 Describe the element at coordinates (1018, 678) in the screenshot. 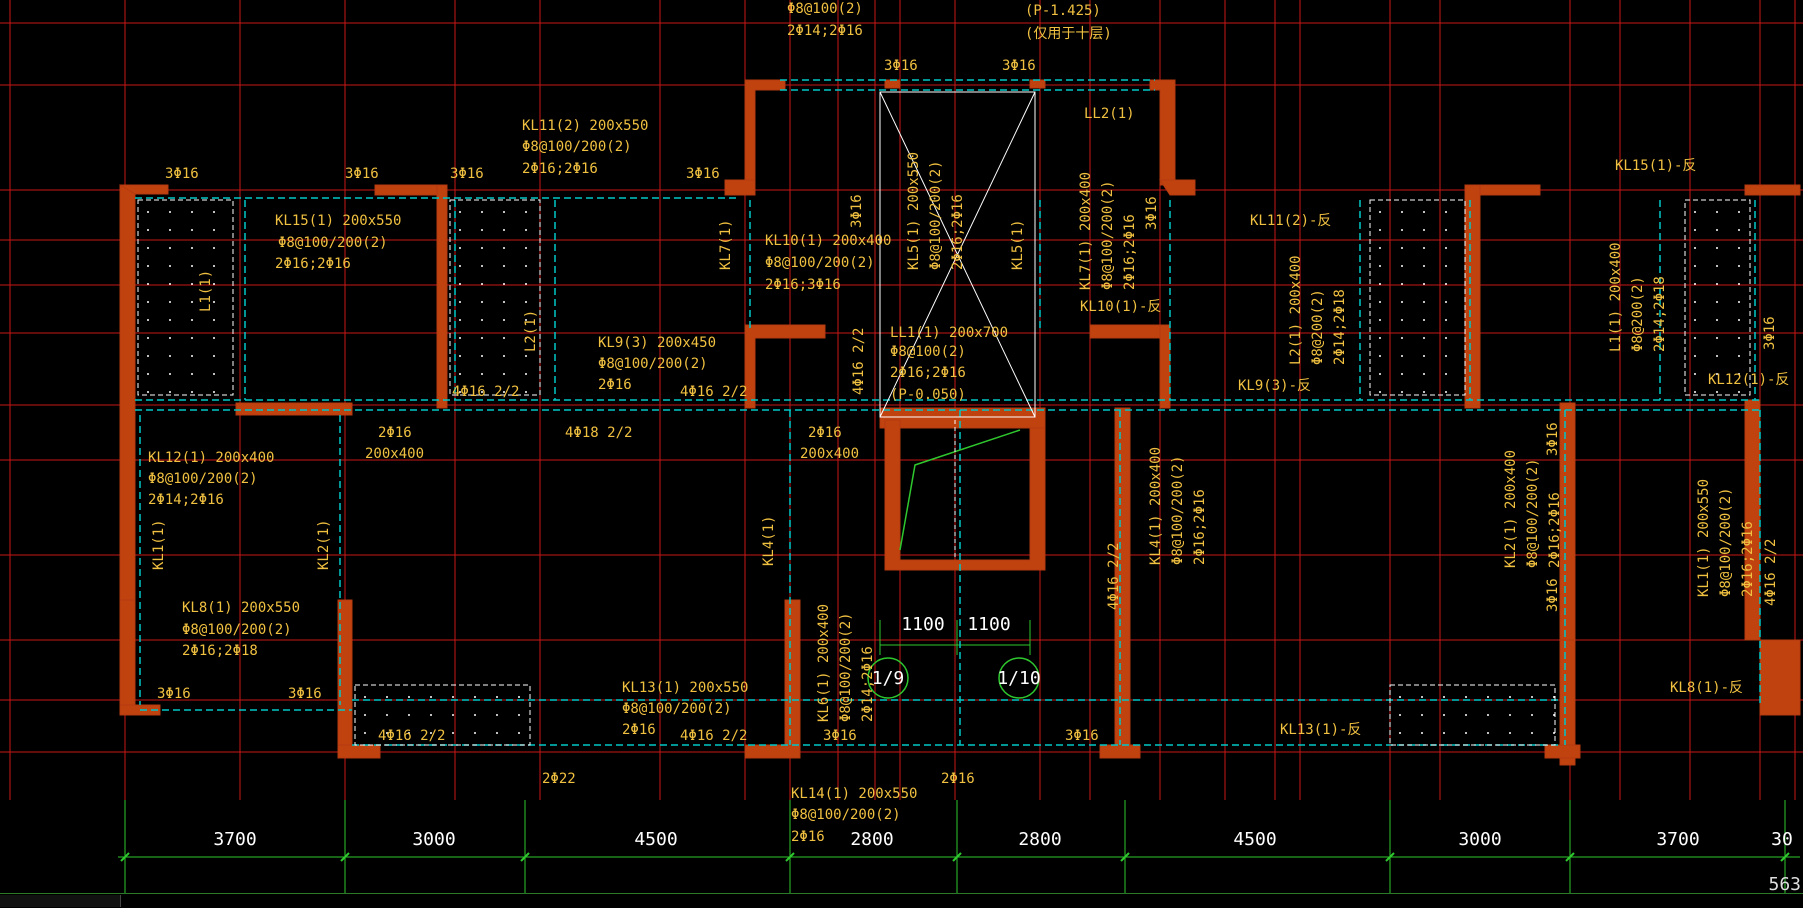

I see `axis-bubble-label: 1/10` at that location.